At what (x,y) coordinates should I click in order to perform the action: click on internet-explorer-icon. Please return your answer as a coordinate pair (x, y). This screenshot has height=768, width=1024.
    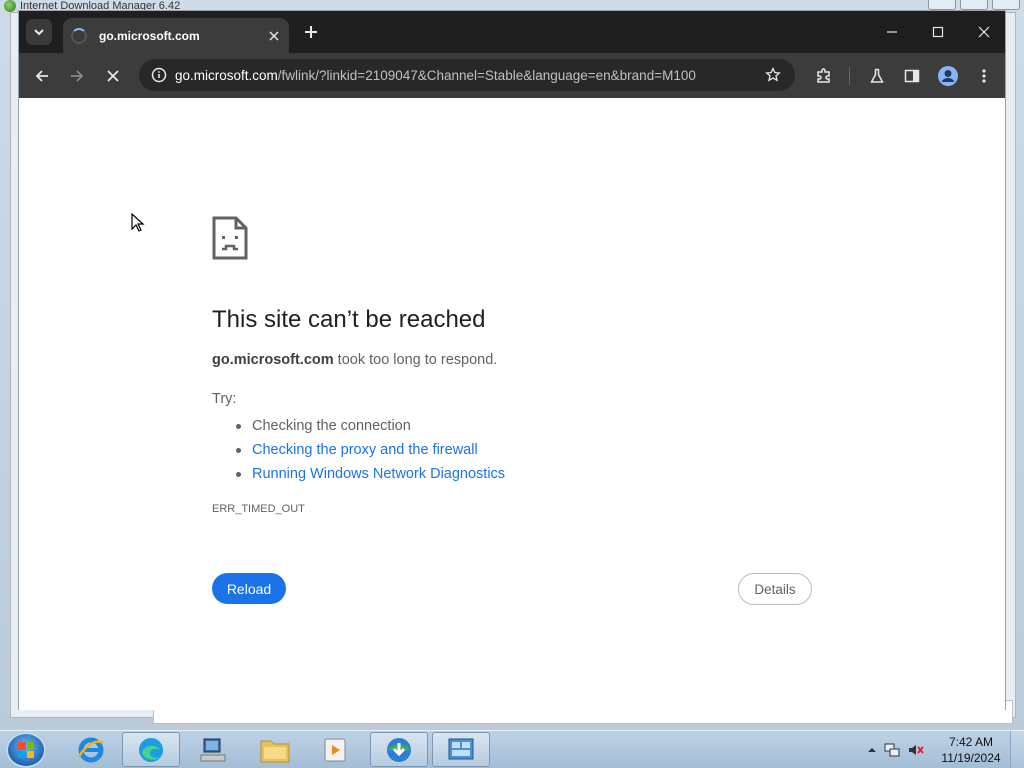
    Looking at the image, I should click on (90, 749).